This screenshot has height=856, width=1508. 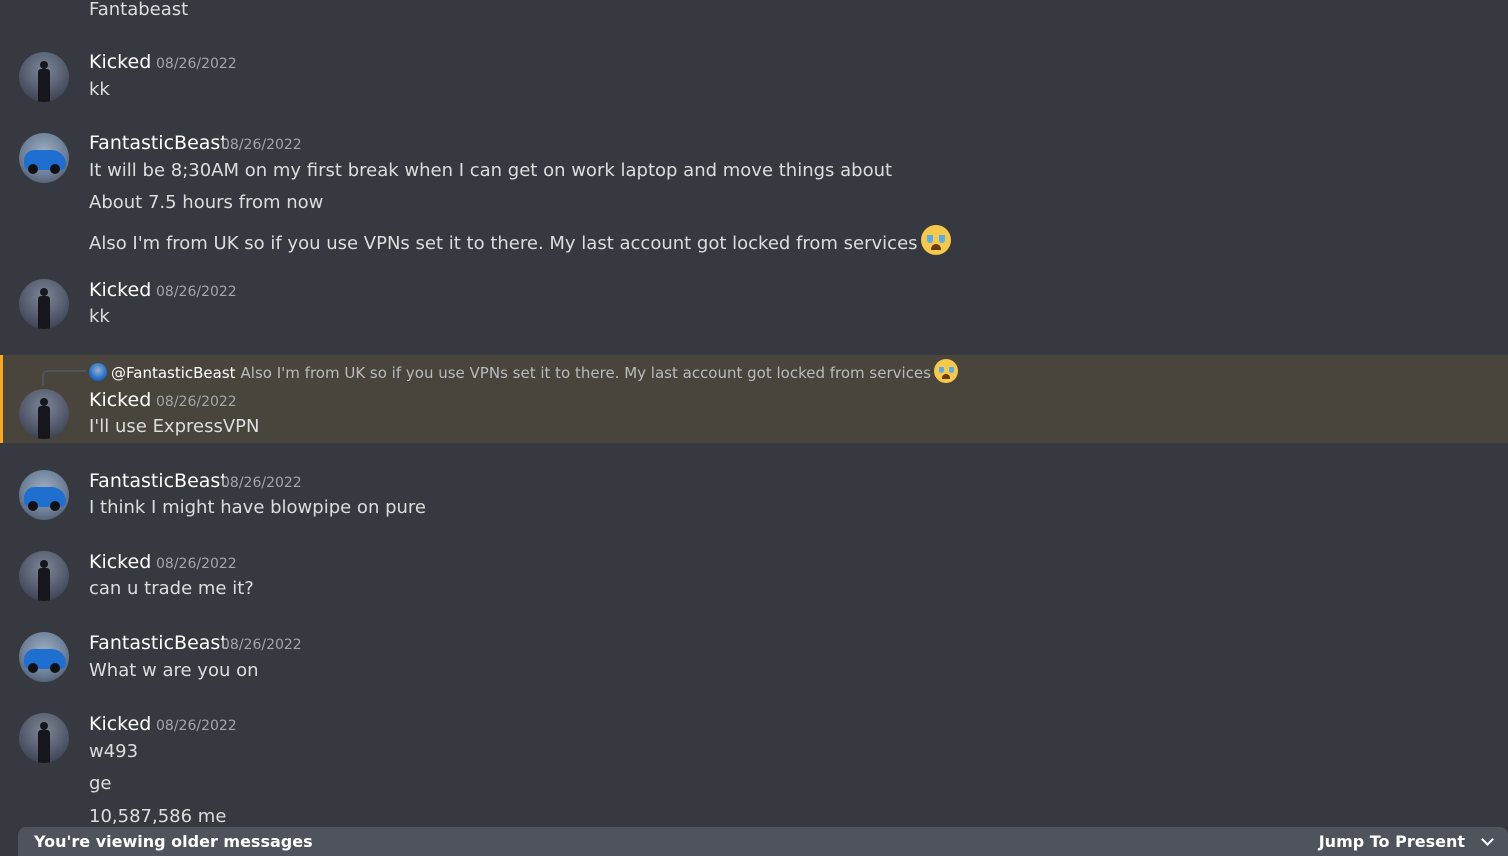 I want to click on jump-to-present-label: Jump To Present, so click(x=1391, y=841).